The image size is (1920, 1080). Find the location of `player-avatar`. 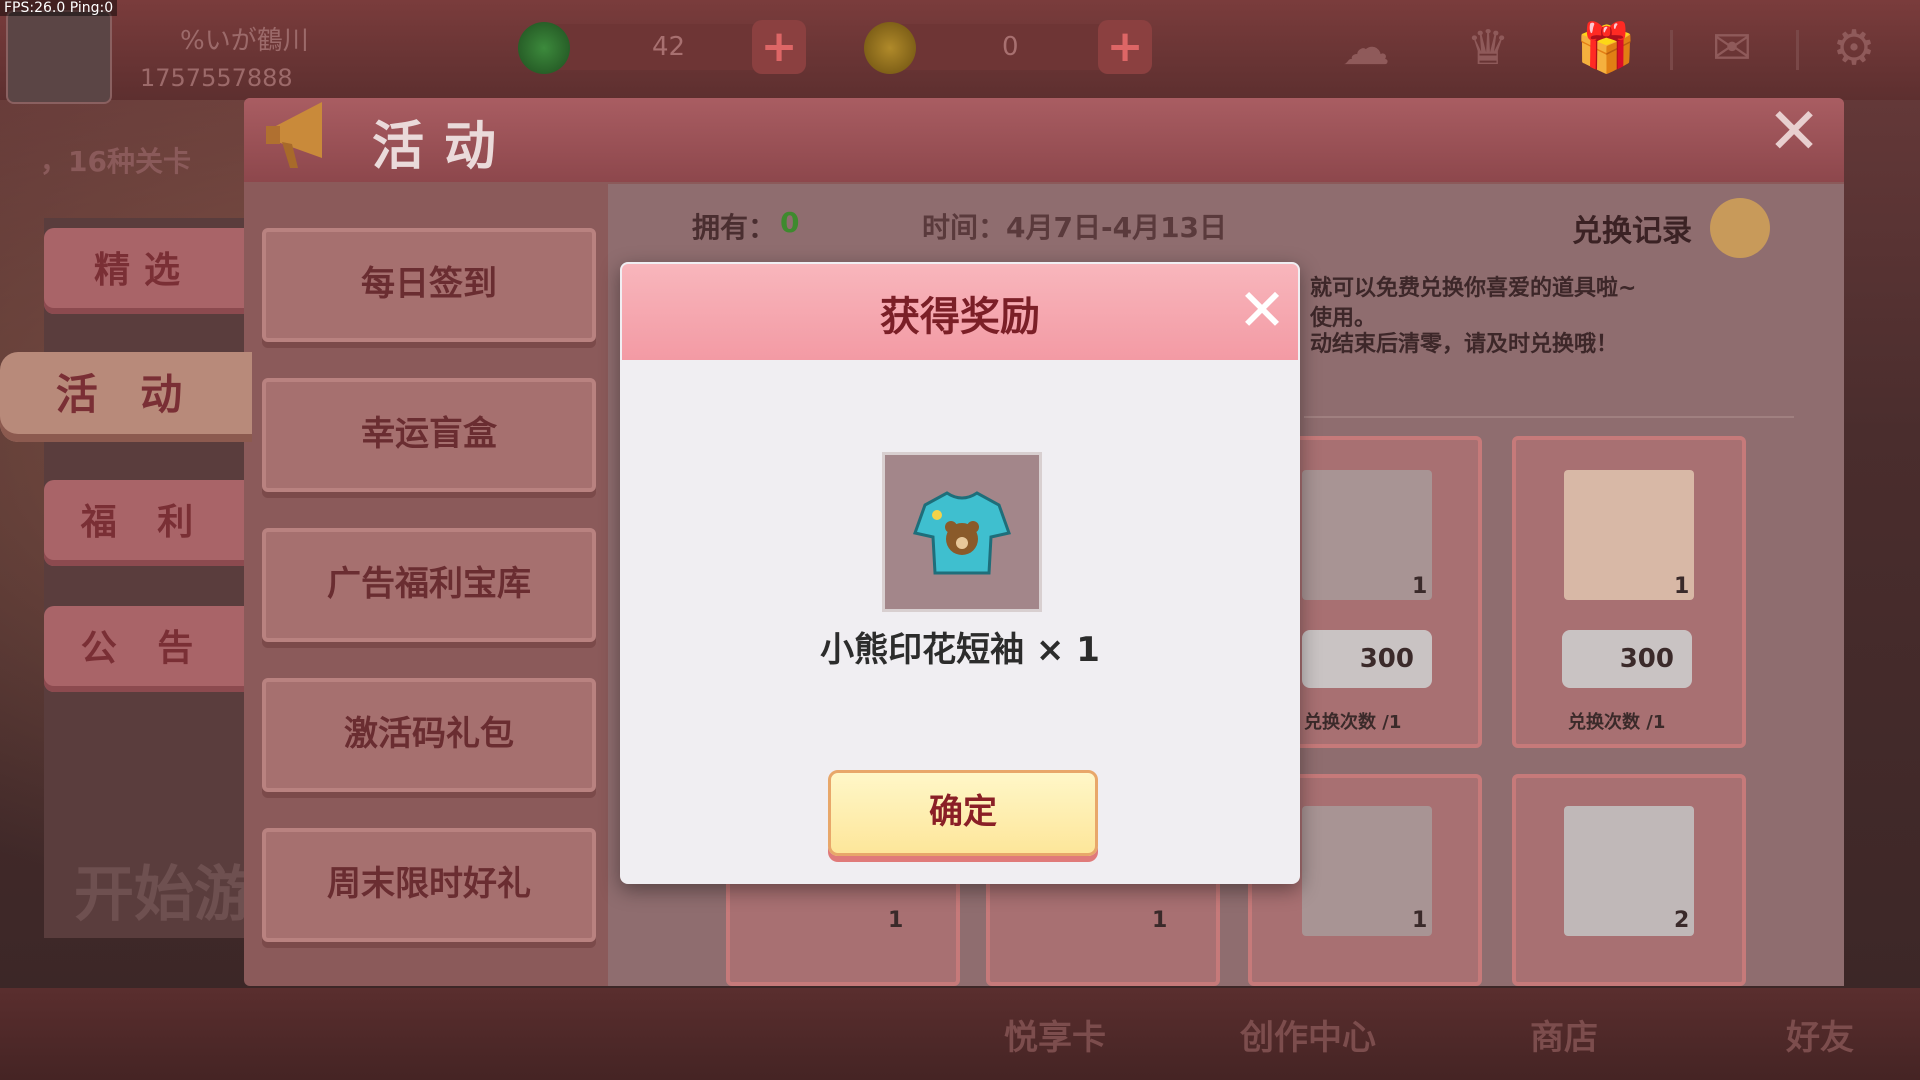

player-avatar is located at coordinates (59, 57).